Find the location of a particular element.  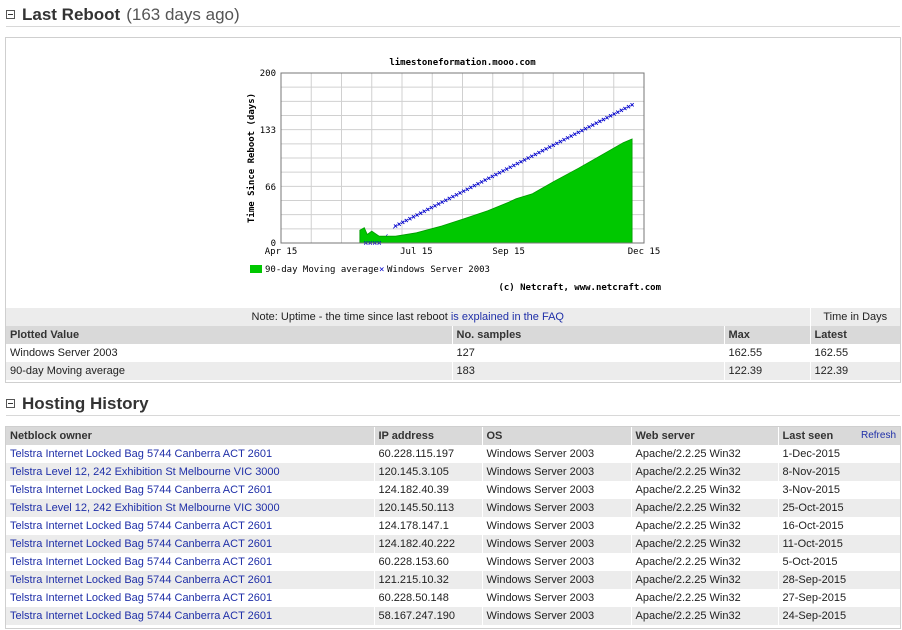

table-cell: 60.228.115.197 is located at coordinates (427, 454).